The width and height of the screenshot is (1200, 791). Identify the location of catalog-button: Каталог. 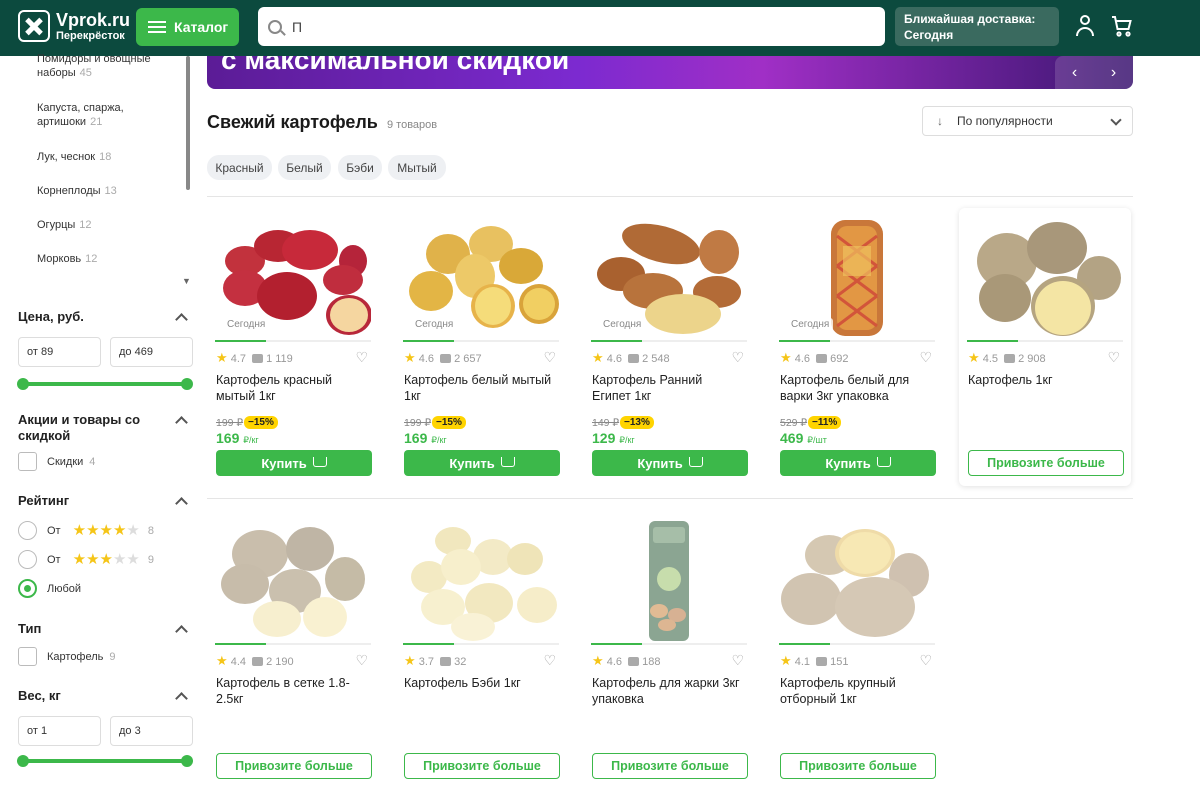
(187, 27).